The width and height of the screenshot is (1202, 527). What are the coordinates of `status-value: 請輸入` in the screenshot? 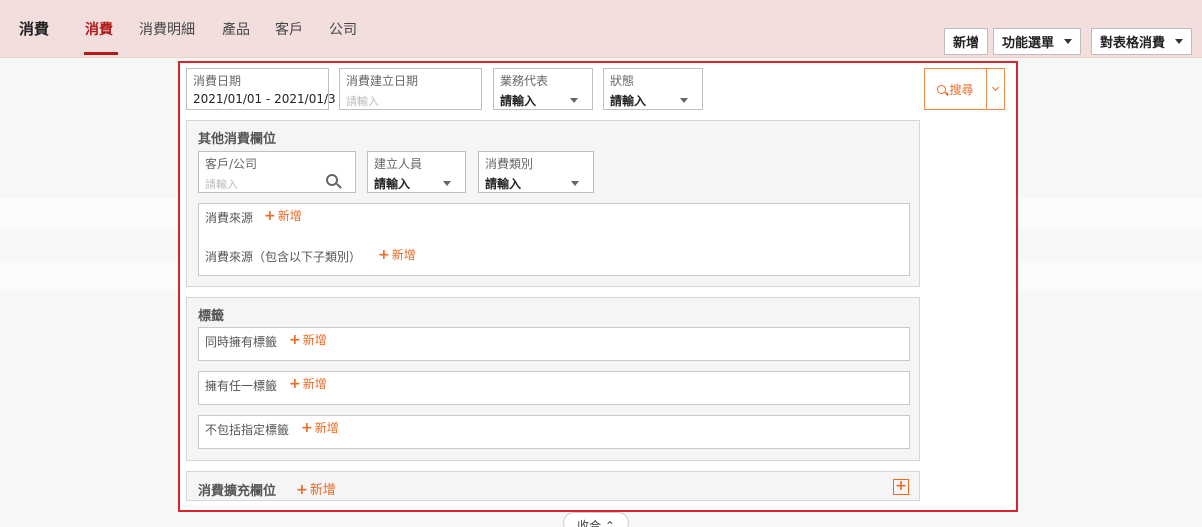 It's located at (628, 101).